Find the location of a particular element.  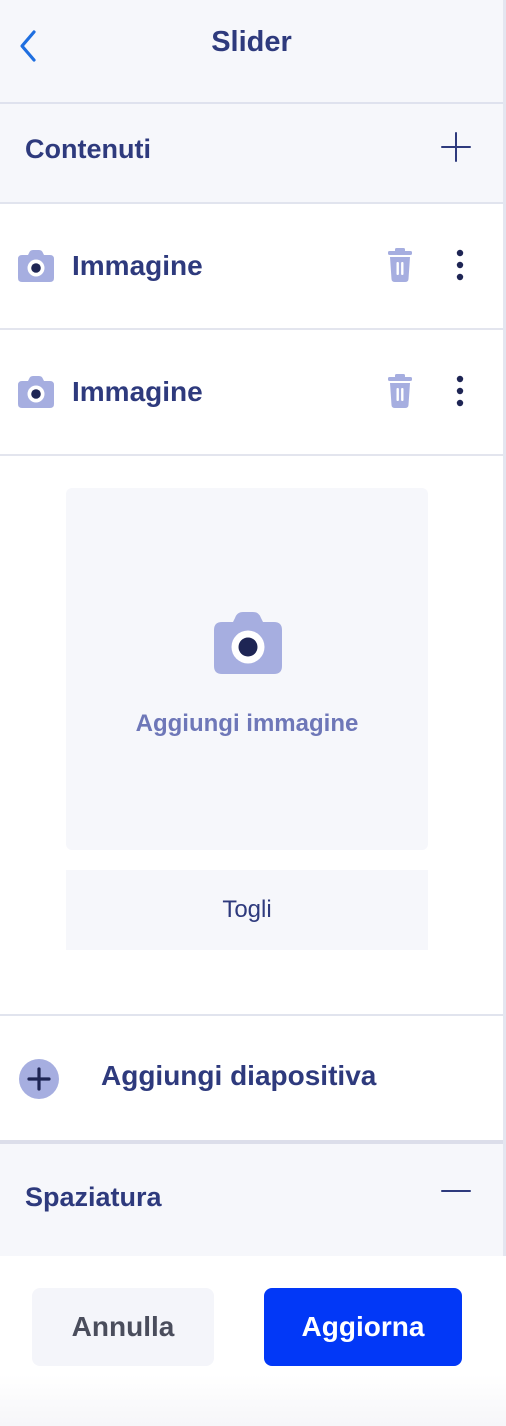

contents-section-header: Contenuti is located at coordinates (251, 154).